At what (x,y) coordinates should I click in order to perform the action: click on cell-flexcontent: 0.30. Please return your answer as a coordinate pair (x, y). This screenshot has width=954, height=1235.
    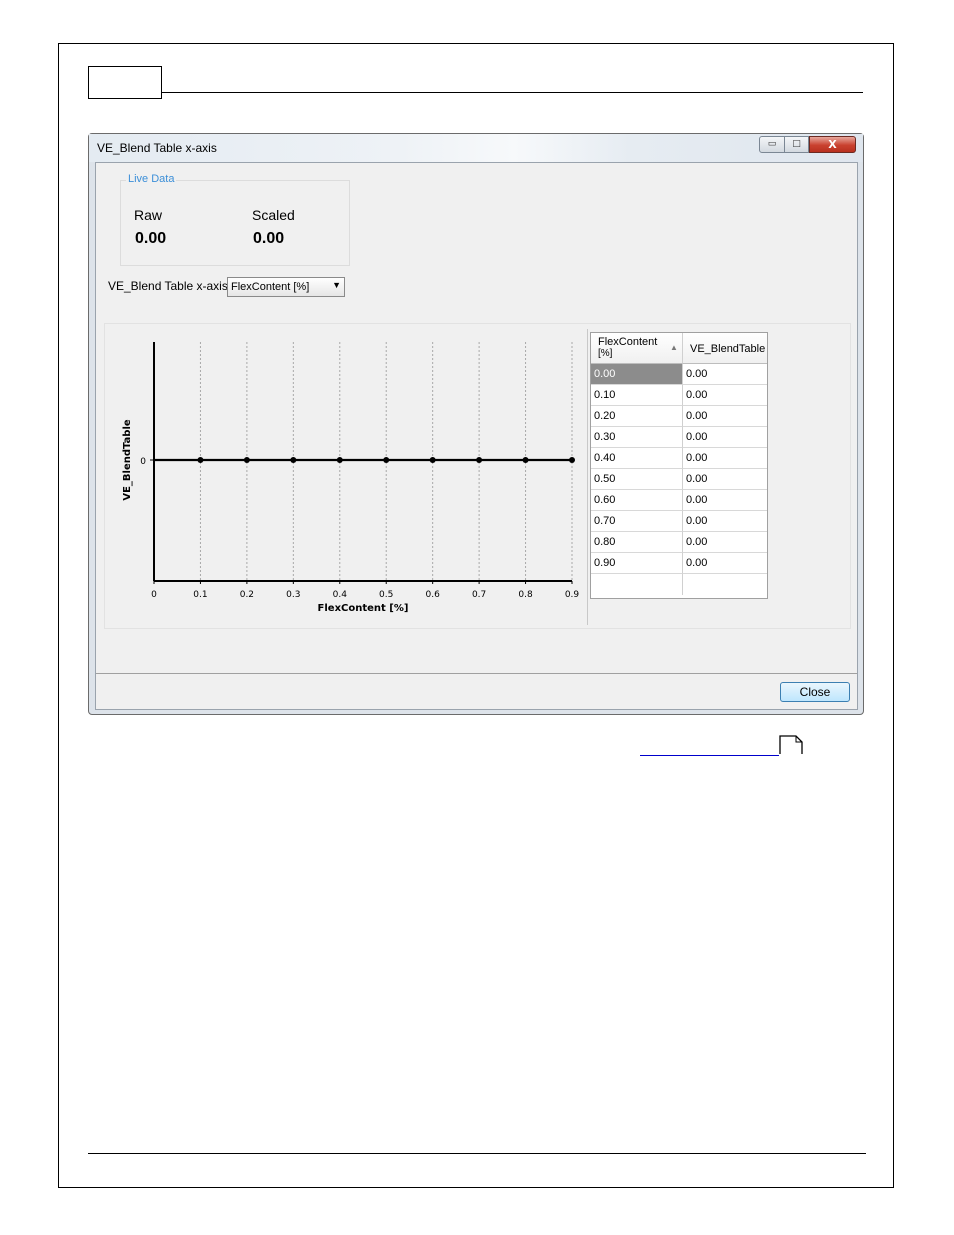
    Looking at the image, I should click on (637, 437).